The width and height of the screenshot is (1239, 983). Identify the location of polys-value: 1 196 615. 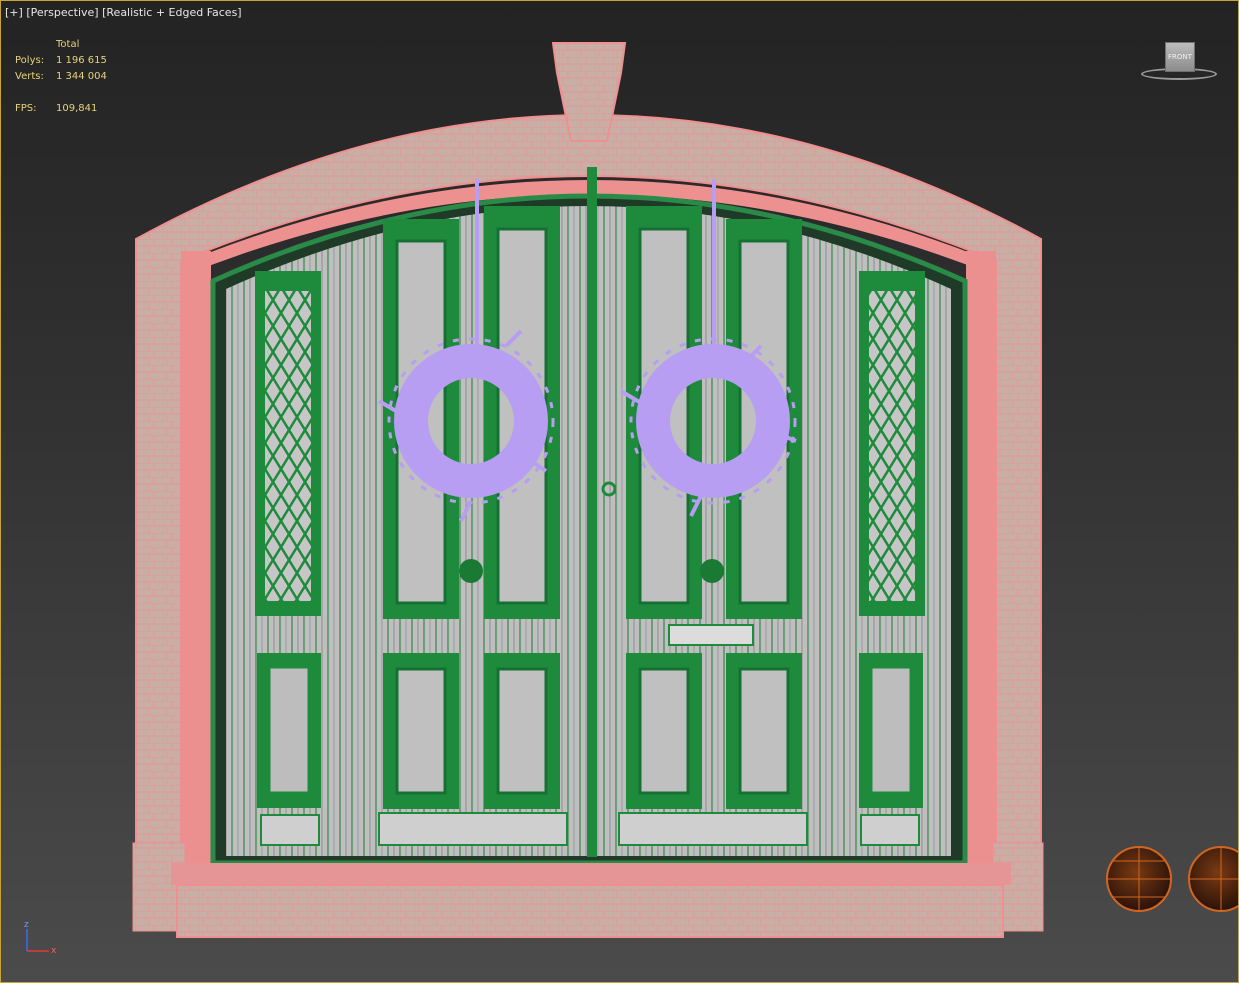
(81, 60).